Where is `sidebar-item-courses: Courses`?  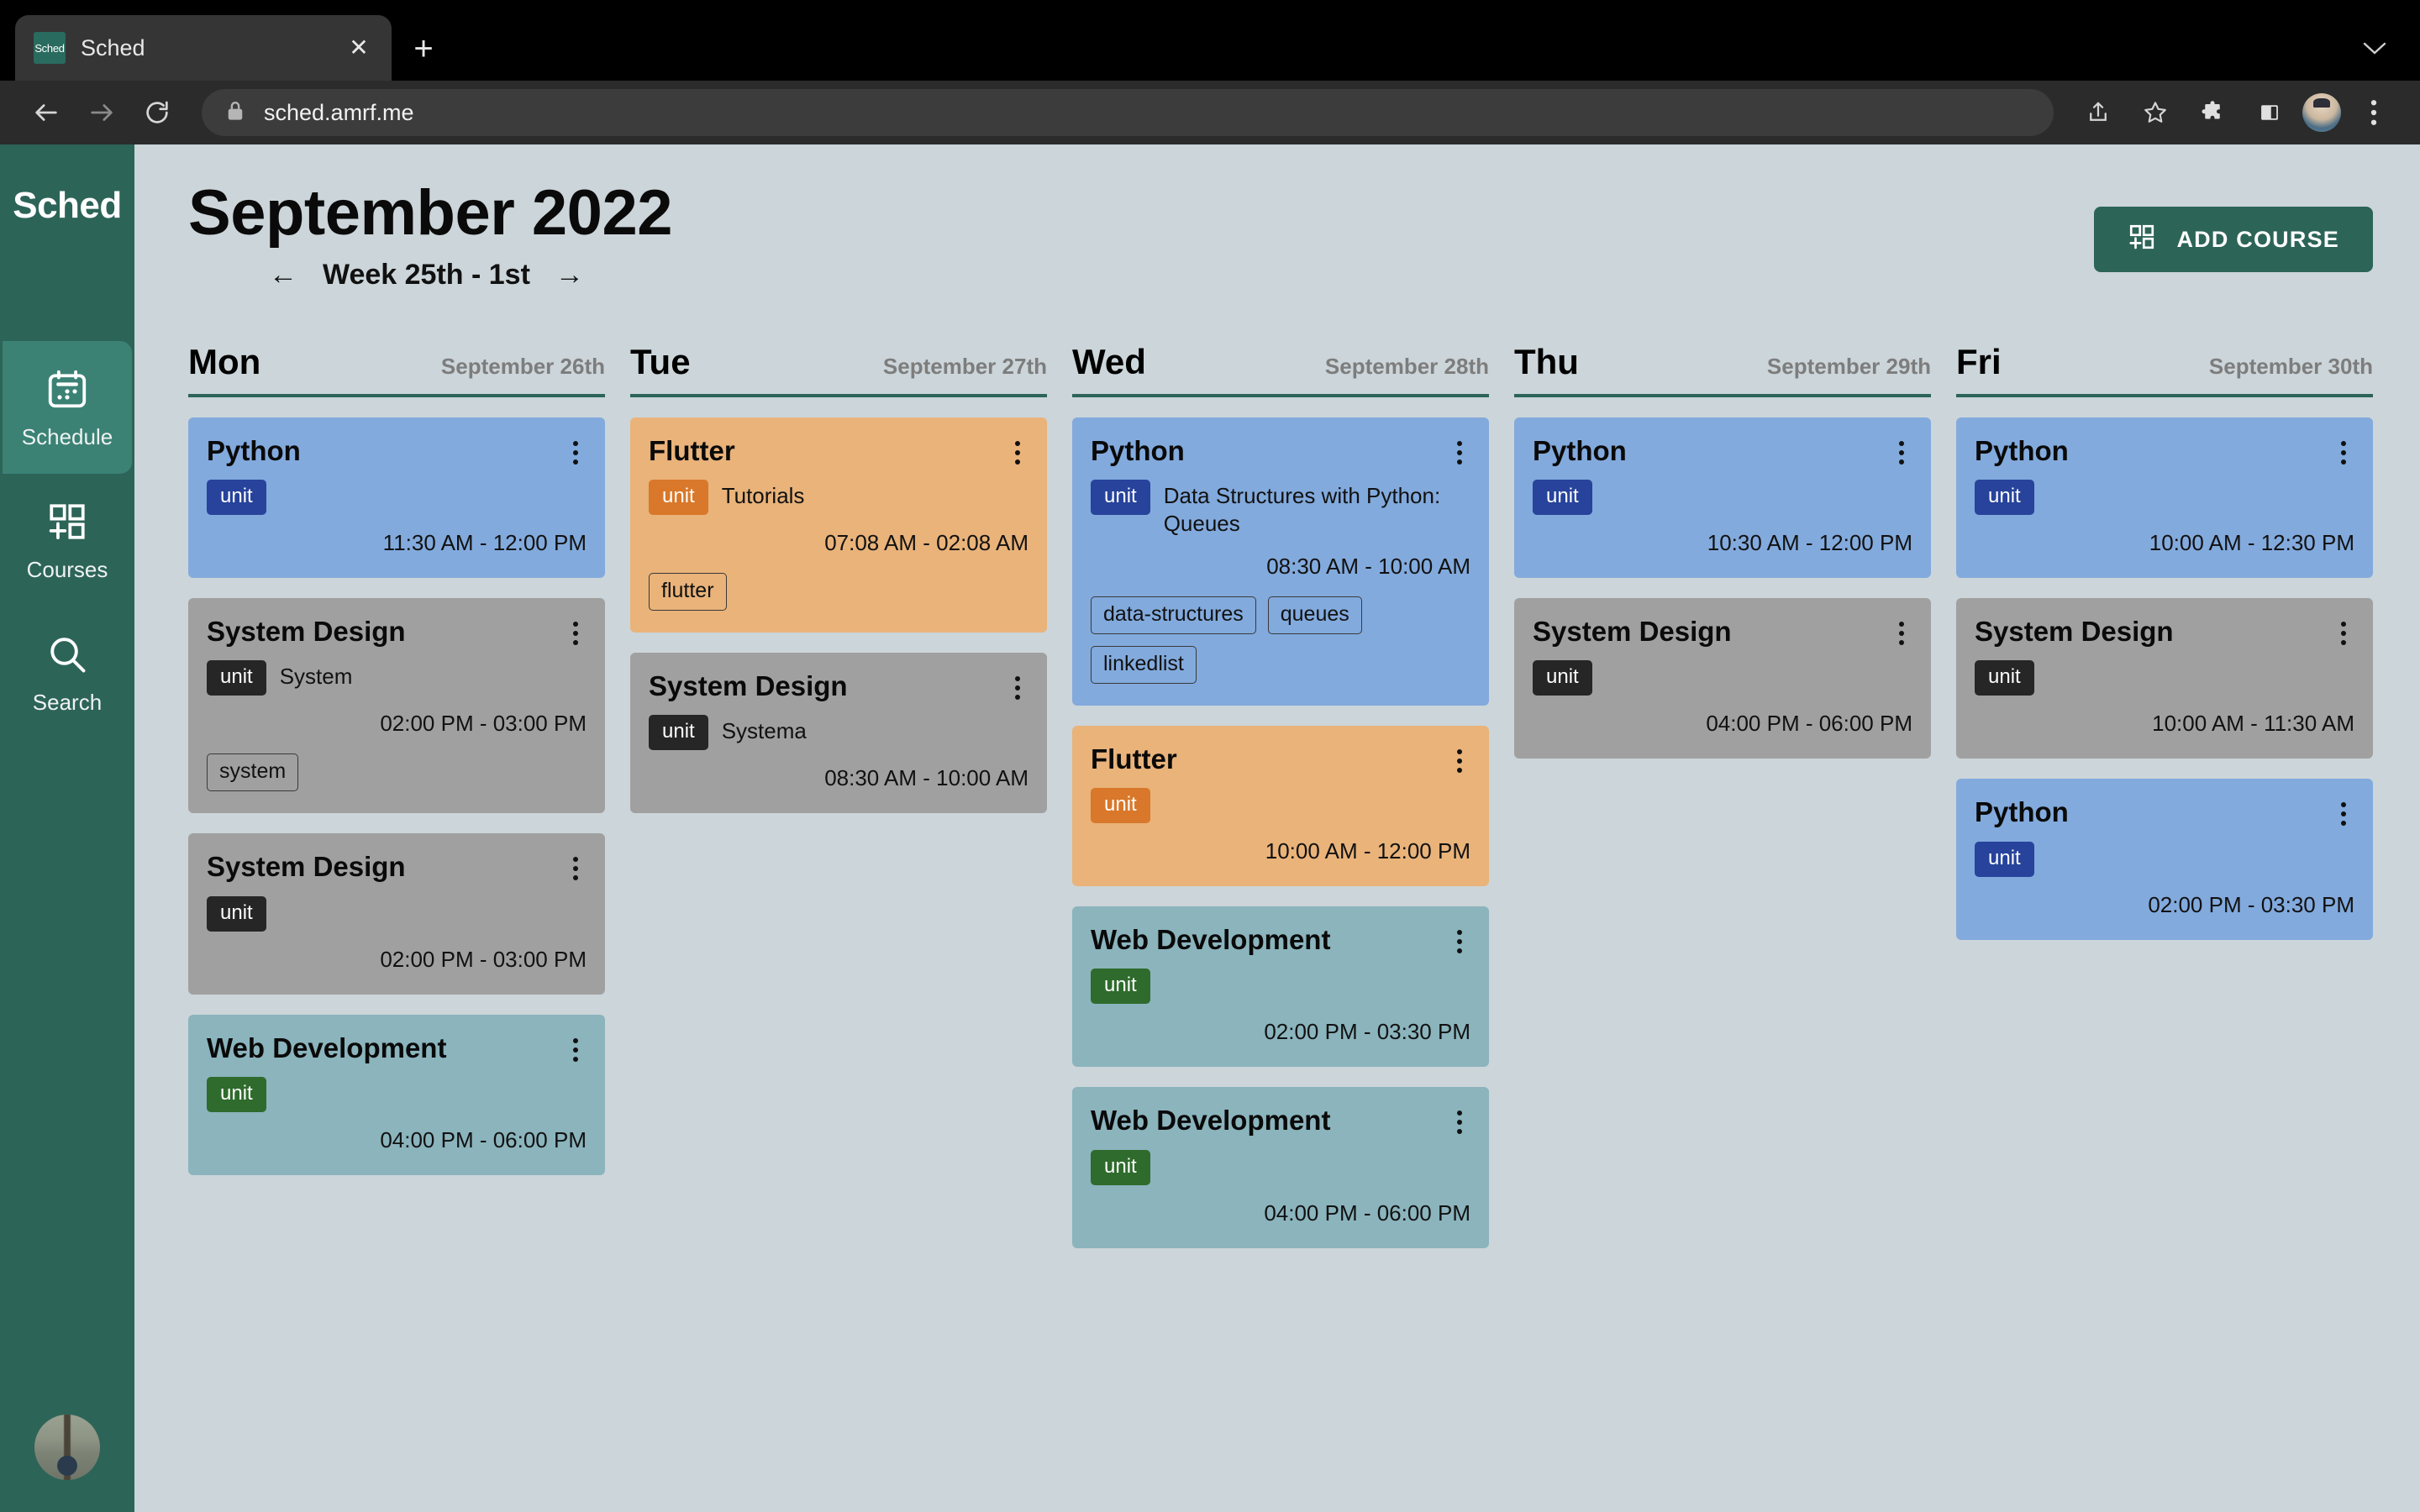
sidebar-item-courses: Courses is located at coordinates (67, 540).